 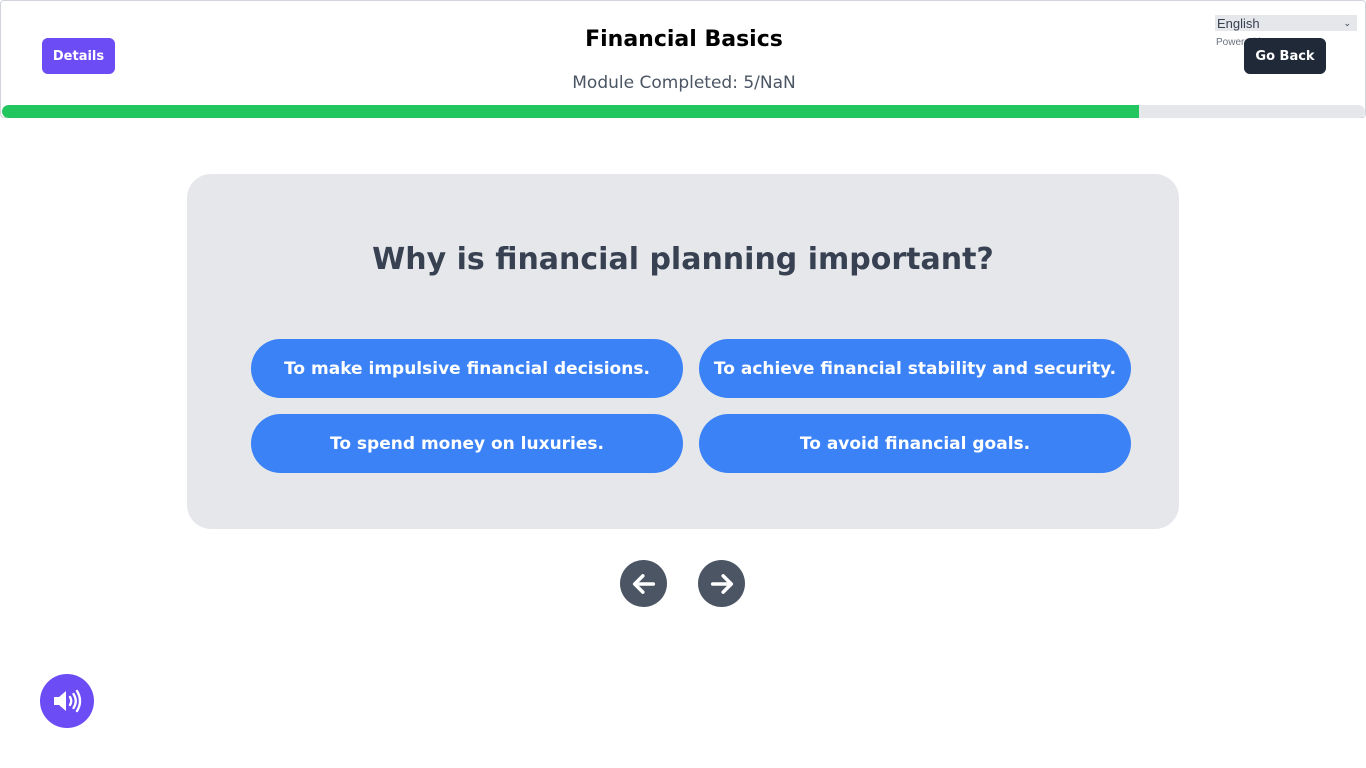 What do you see at coordinates (684, 83) in the screenshot?
I see `module-progress-text: Module Completed: 5/NaN` at bounding box center [684, 83].